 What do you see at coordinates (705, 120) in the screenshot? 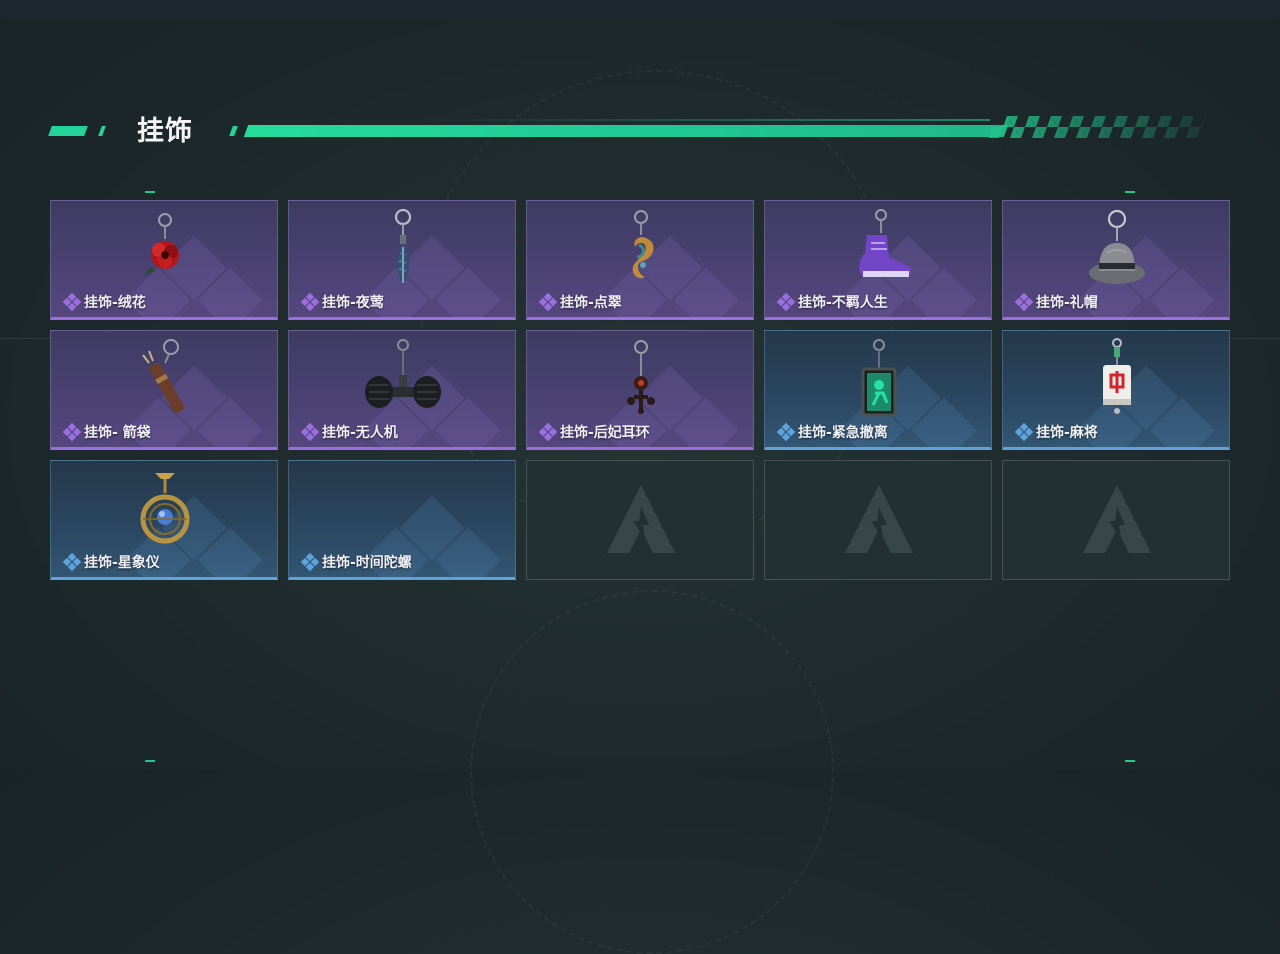
I see `header-thin-line` at bounding box center [705, 120].